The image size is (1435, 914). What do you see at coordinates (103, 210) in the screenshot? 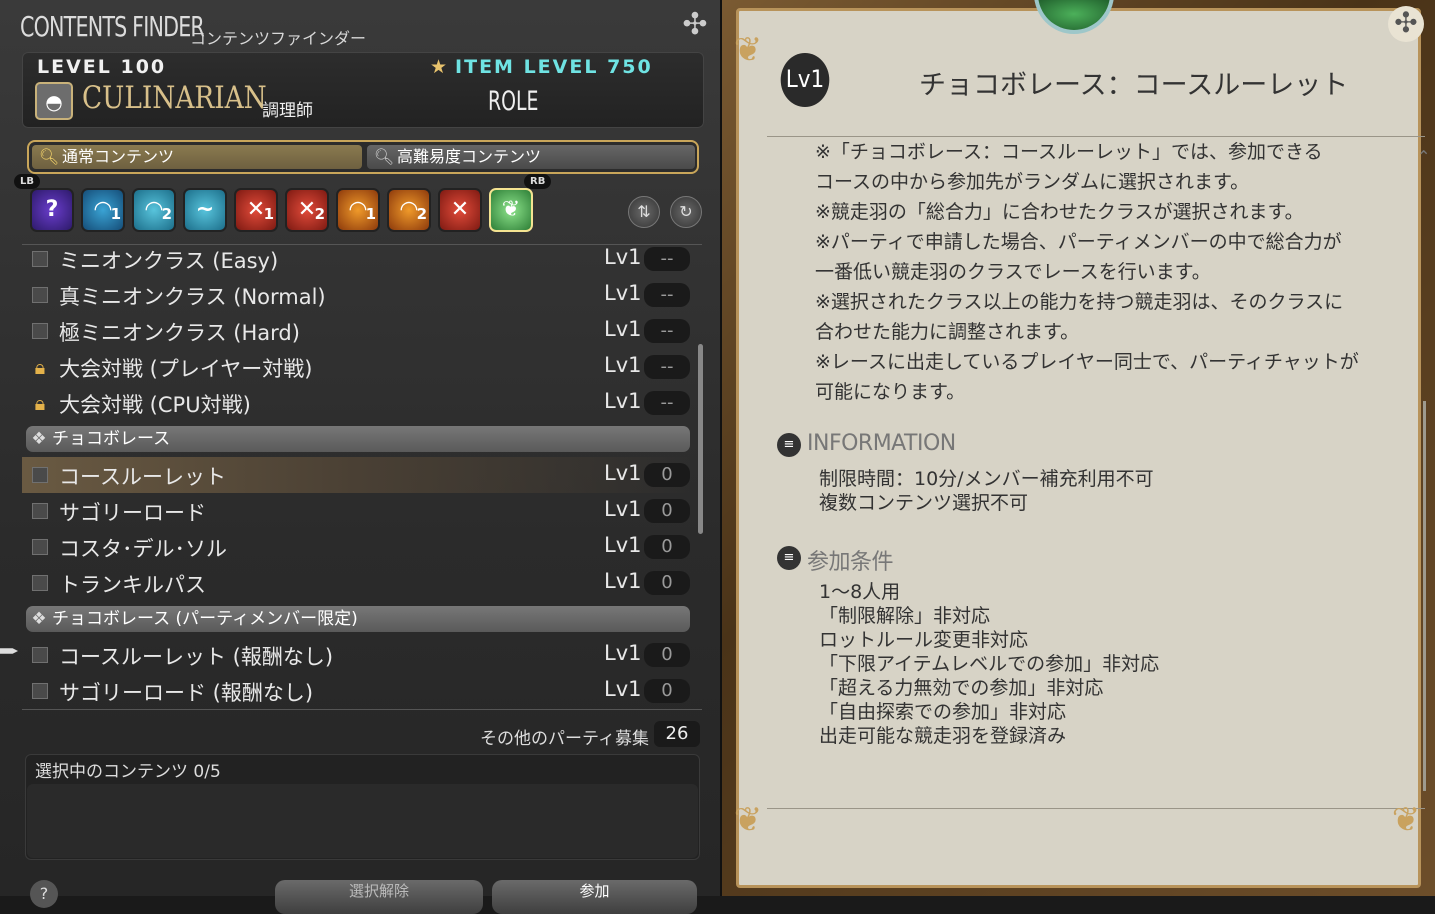
I see `dungeon-icon: ◠ 1` at bounding box center [103, 210].